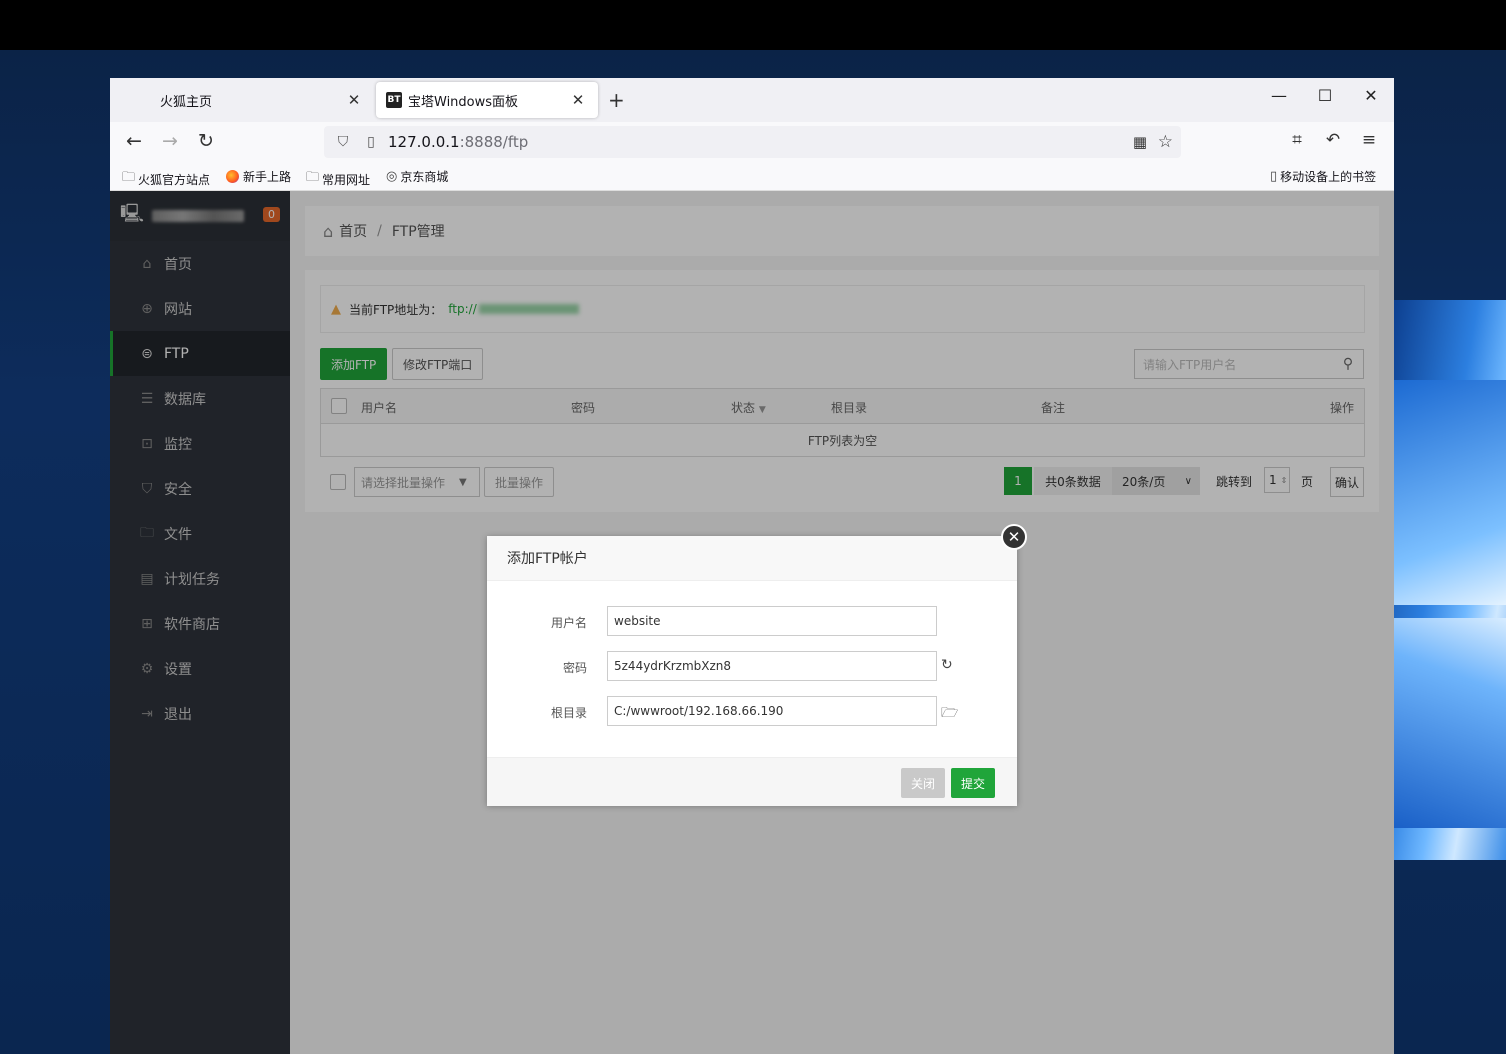 The width and height of the screenshot is (1506, 1054). I want to click on bt-favicon-icon: BT, so click(394, 100).